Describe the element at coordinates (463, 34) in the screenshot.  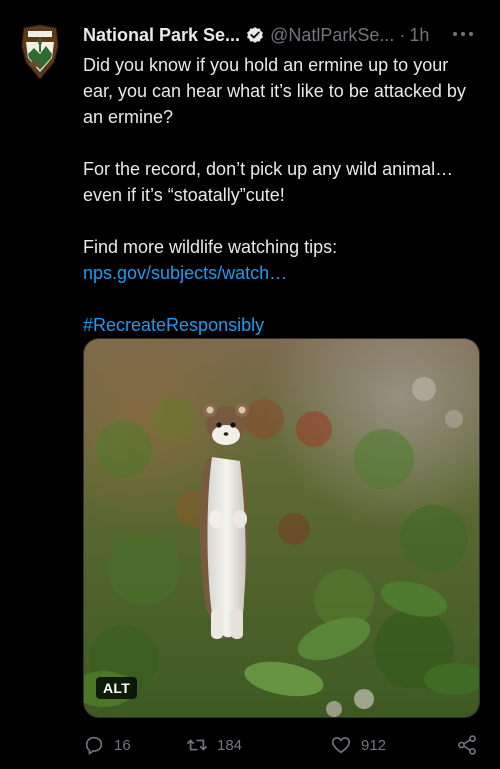
I see `more-options-icon` at that location.